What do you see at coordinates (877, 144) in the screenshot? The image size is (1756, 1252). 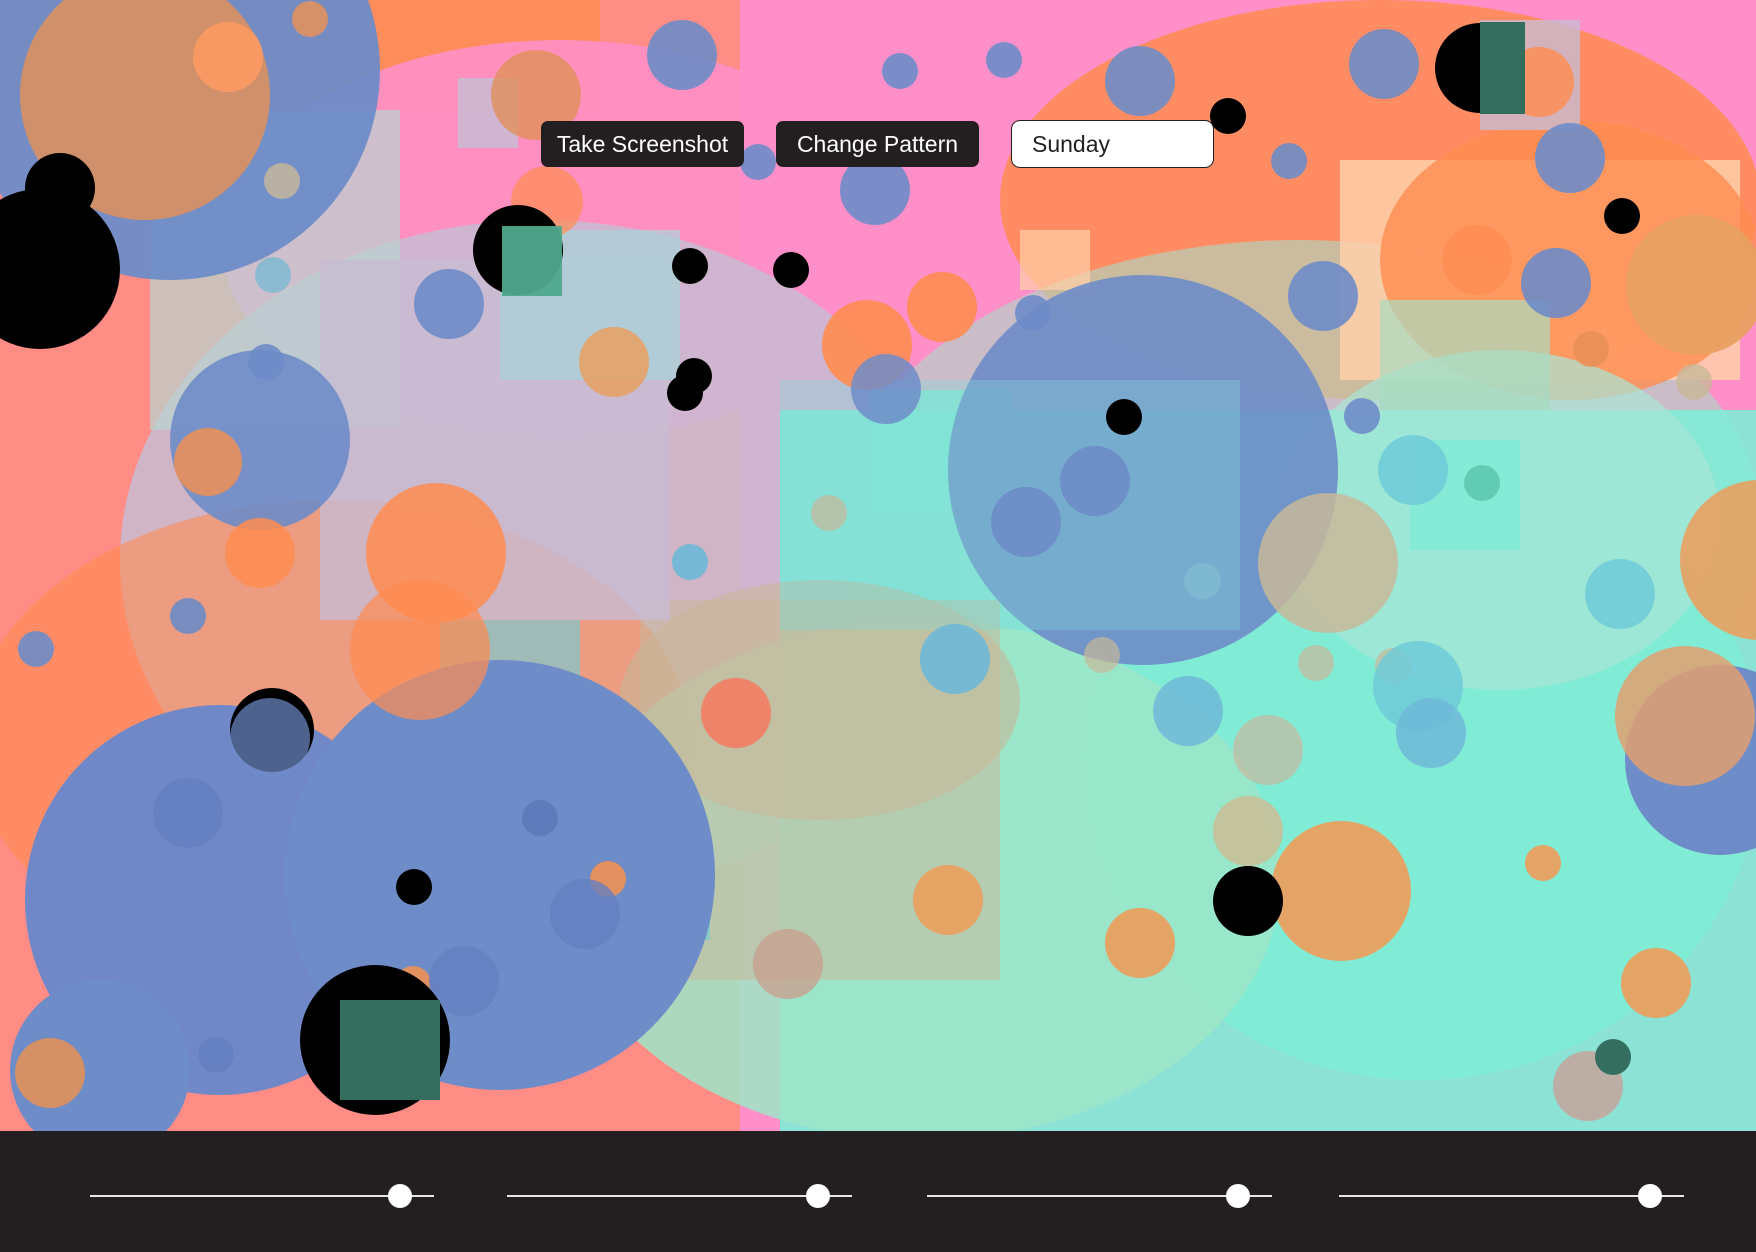 I see `change-pattern-button: Change Pattern` at bounding box center [877, 144].